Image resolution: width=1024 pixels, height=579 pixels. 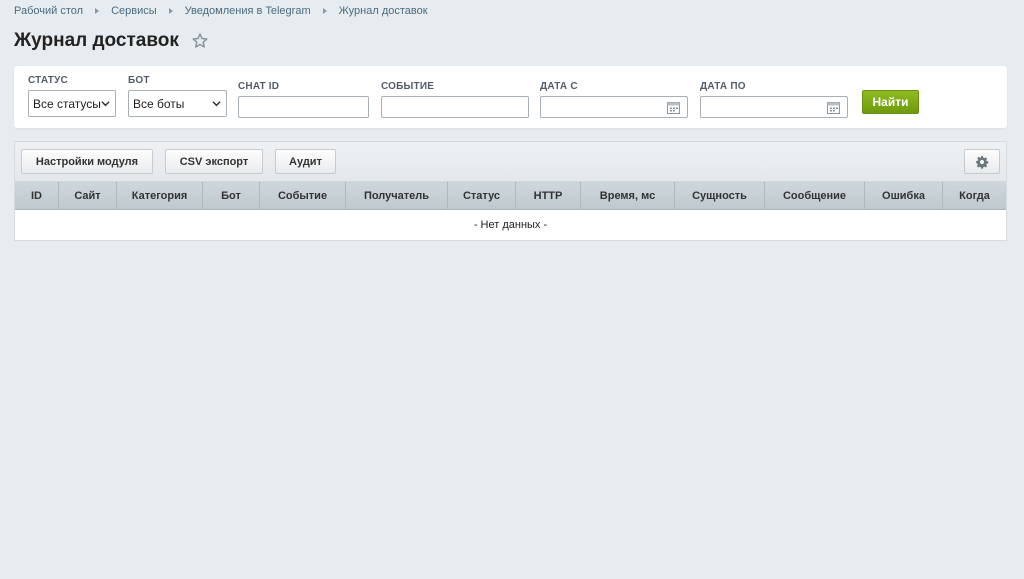 I want to click on status-filter: СТАТУС Все статусы, so click(x=72, y=96).